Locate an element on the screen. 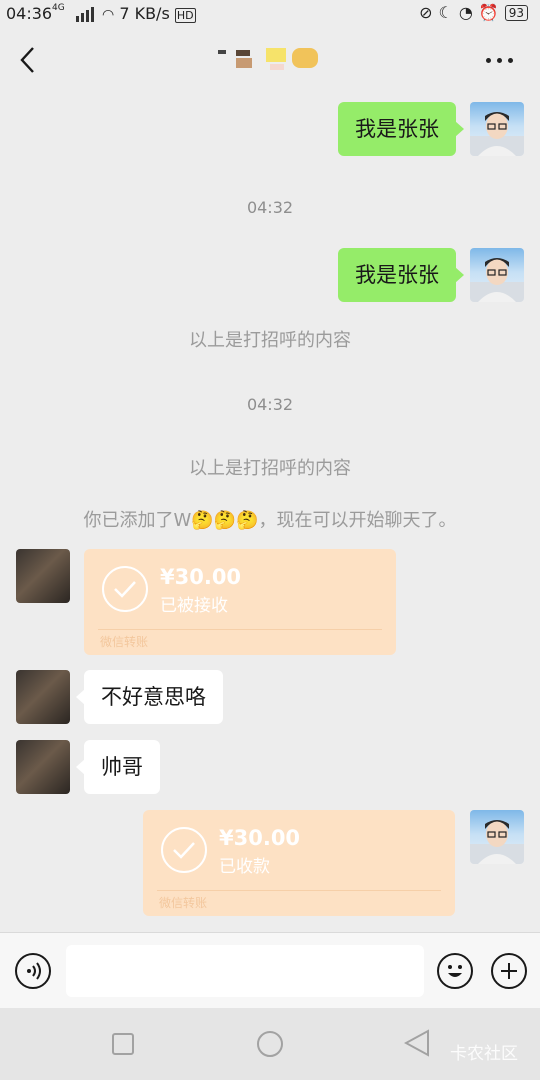 Image resolution: width=540 pixels, height=1080 pixels. voice-icon is located at coordinates (33, 971).